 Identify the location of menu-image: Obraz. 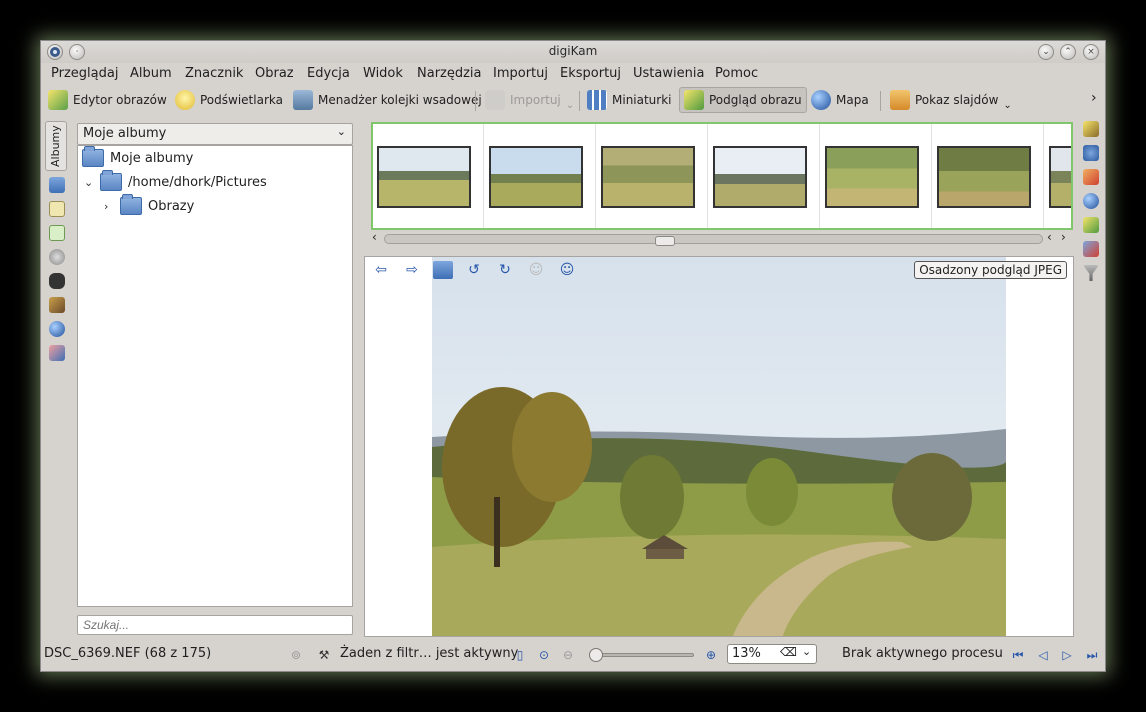
(274, 73).